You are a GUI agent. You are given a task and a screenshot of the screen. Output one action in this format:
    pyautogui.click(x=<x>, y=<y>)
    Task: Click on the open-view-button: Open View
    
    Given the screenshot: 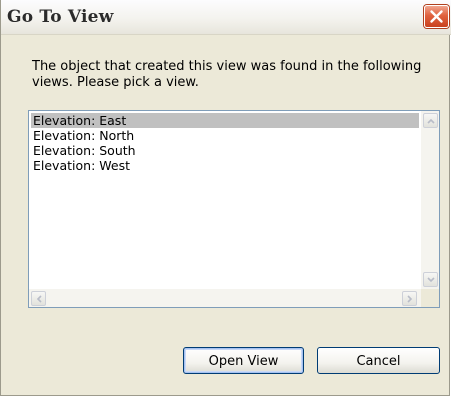 What is the action you would take?
    pyautogui.click(x=243, y=360)
    